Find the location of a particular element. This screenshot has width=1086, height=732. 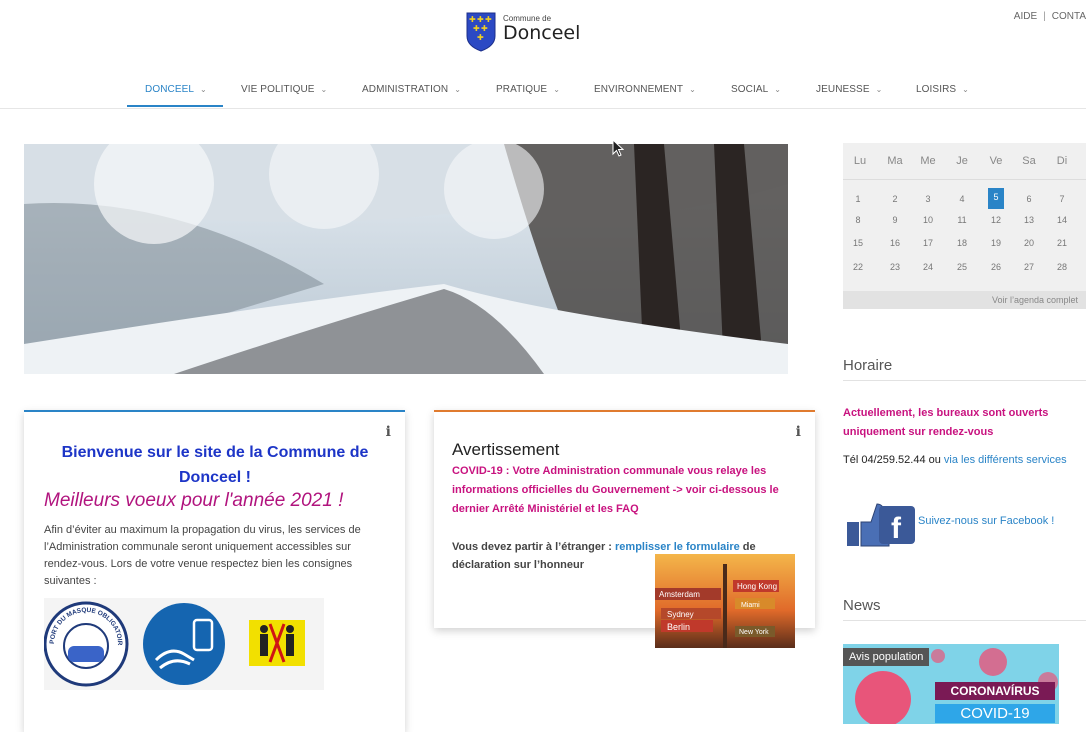

calendar-day: 25 is located at coordinates (962, 267).